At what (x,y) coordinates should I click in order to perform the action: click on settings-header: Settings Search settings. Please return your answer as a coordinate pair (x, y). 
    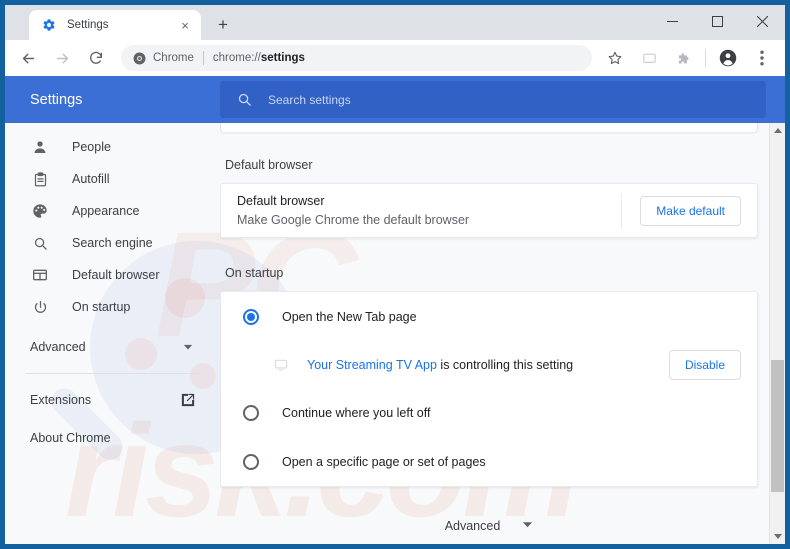
    Looking at the image, I should click on (395, 99).